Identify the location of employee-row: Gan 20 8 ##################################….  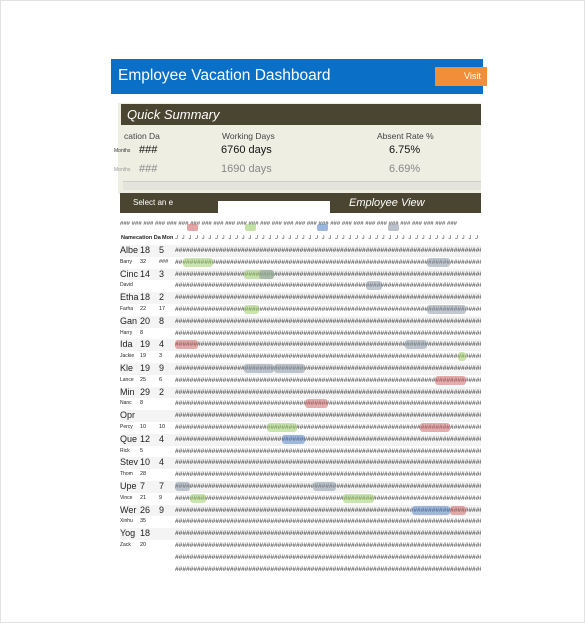
(300, 321).